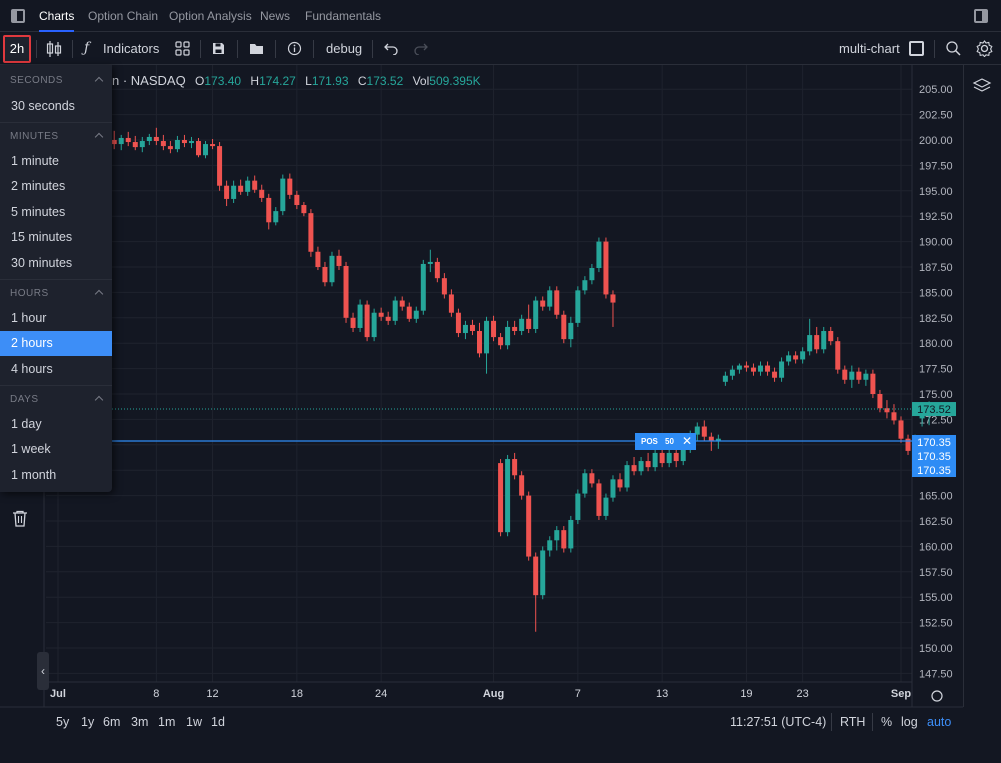  I want to click on range-3m-button: 3m, so click(139, 722).